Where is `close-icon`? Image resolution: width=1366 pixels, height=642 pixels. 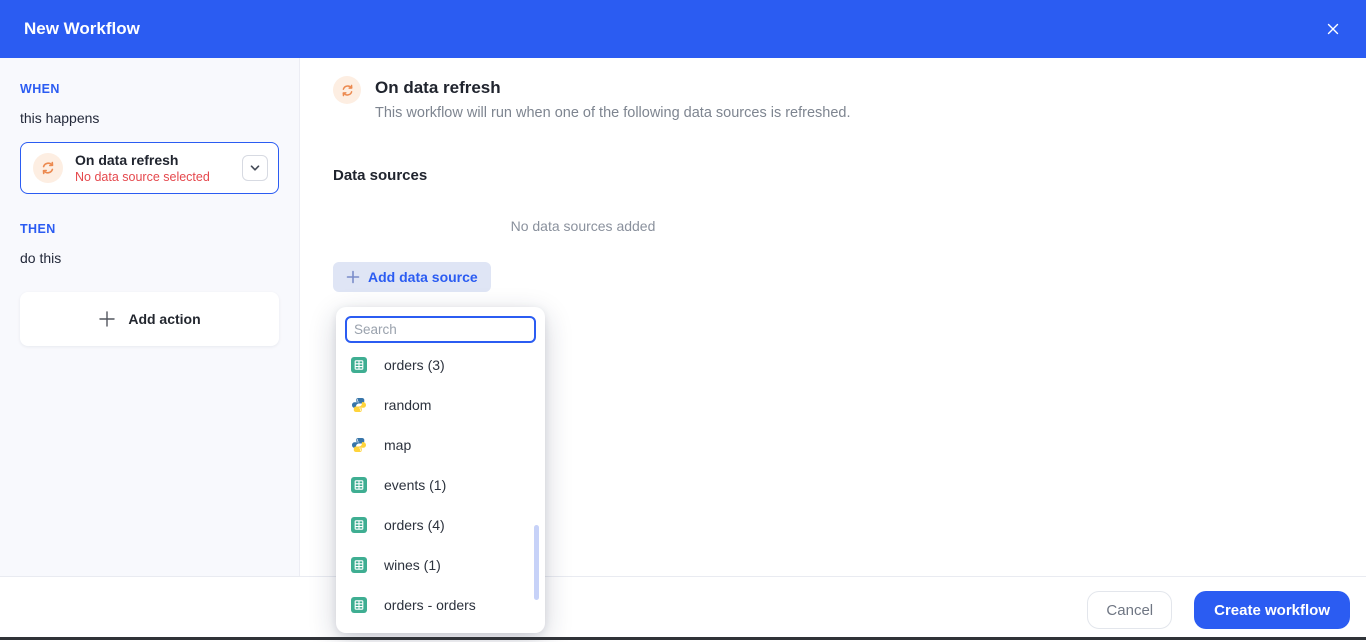
close-icon is located at coordinates (1333, 29).